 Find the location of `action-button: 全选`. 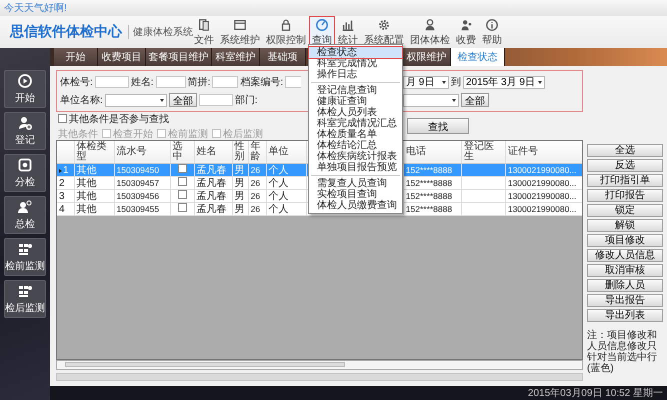

action-button: 全选 is located at coordinates (625, 150).